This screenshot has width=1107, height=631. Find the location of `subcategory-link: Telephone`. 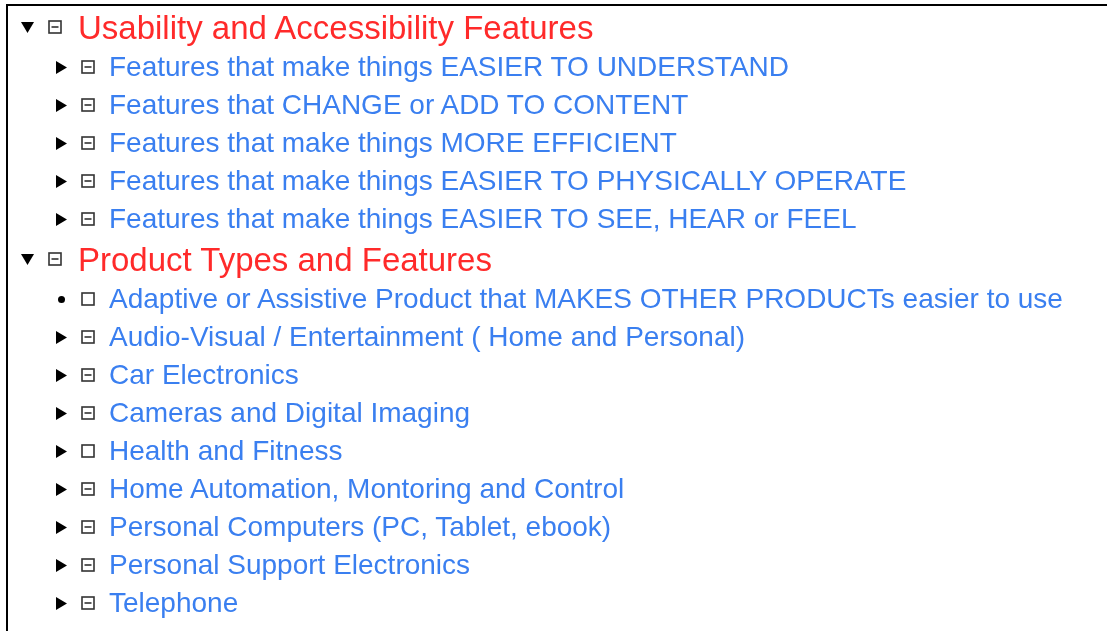

subcategory-link: Telephone is located at coordinates (174, 603).